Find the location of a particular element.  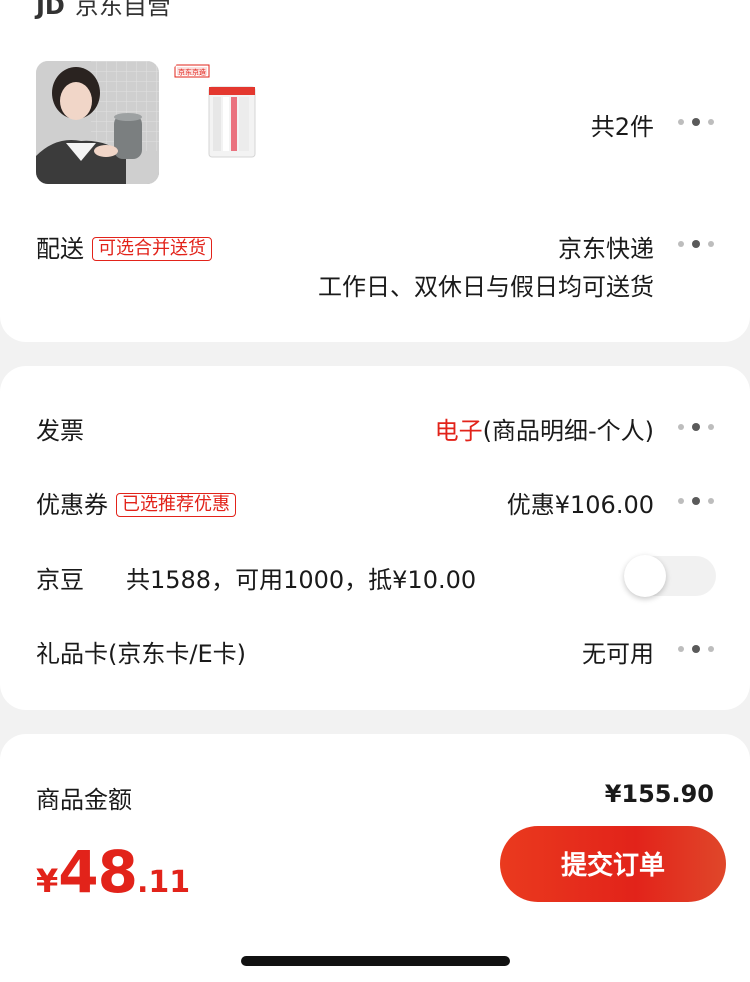

gift-card-value: 无可用 is located at coordinates (554, 651).